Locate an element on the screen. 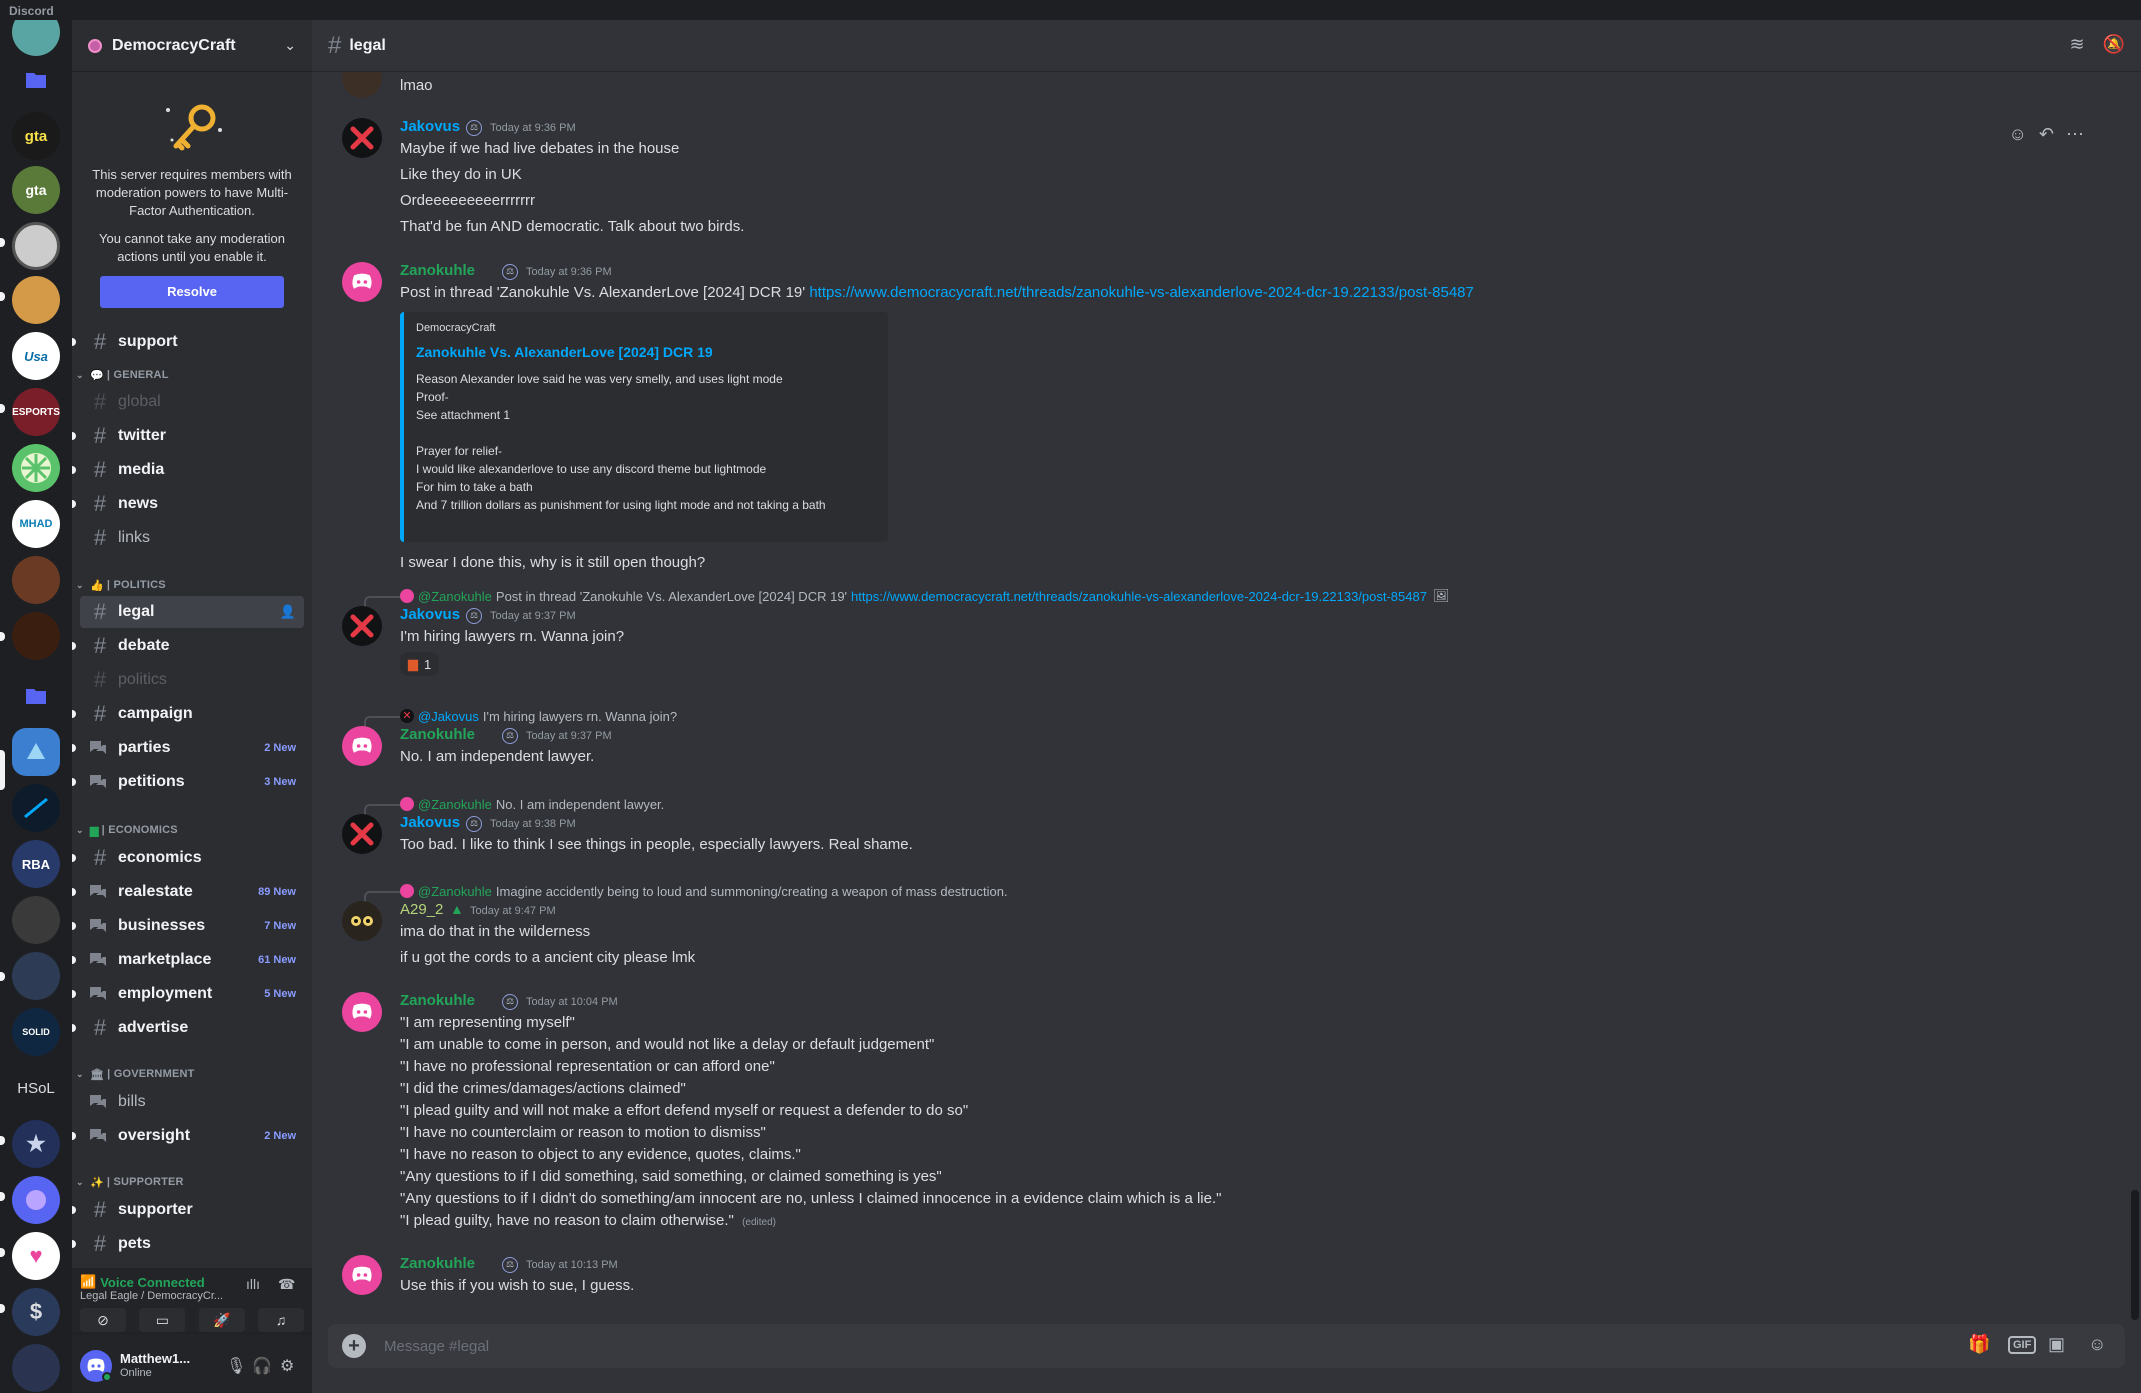  notifications-muted-icon: 🔕 is located at coordinates (2114, 44).